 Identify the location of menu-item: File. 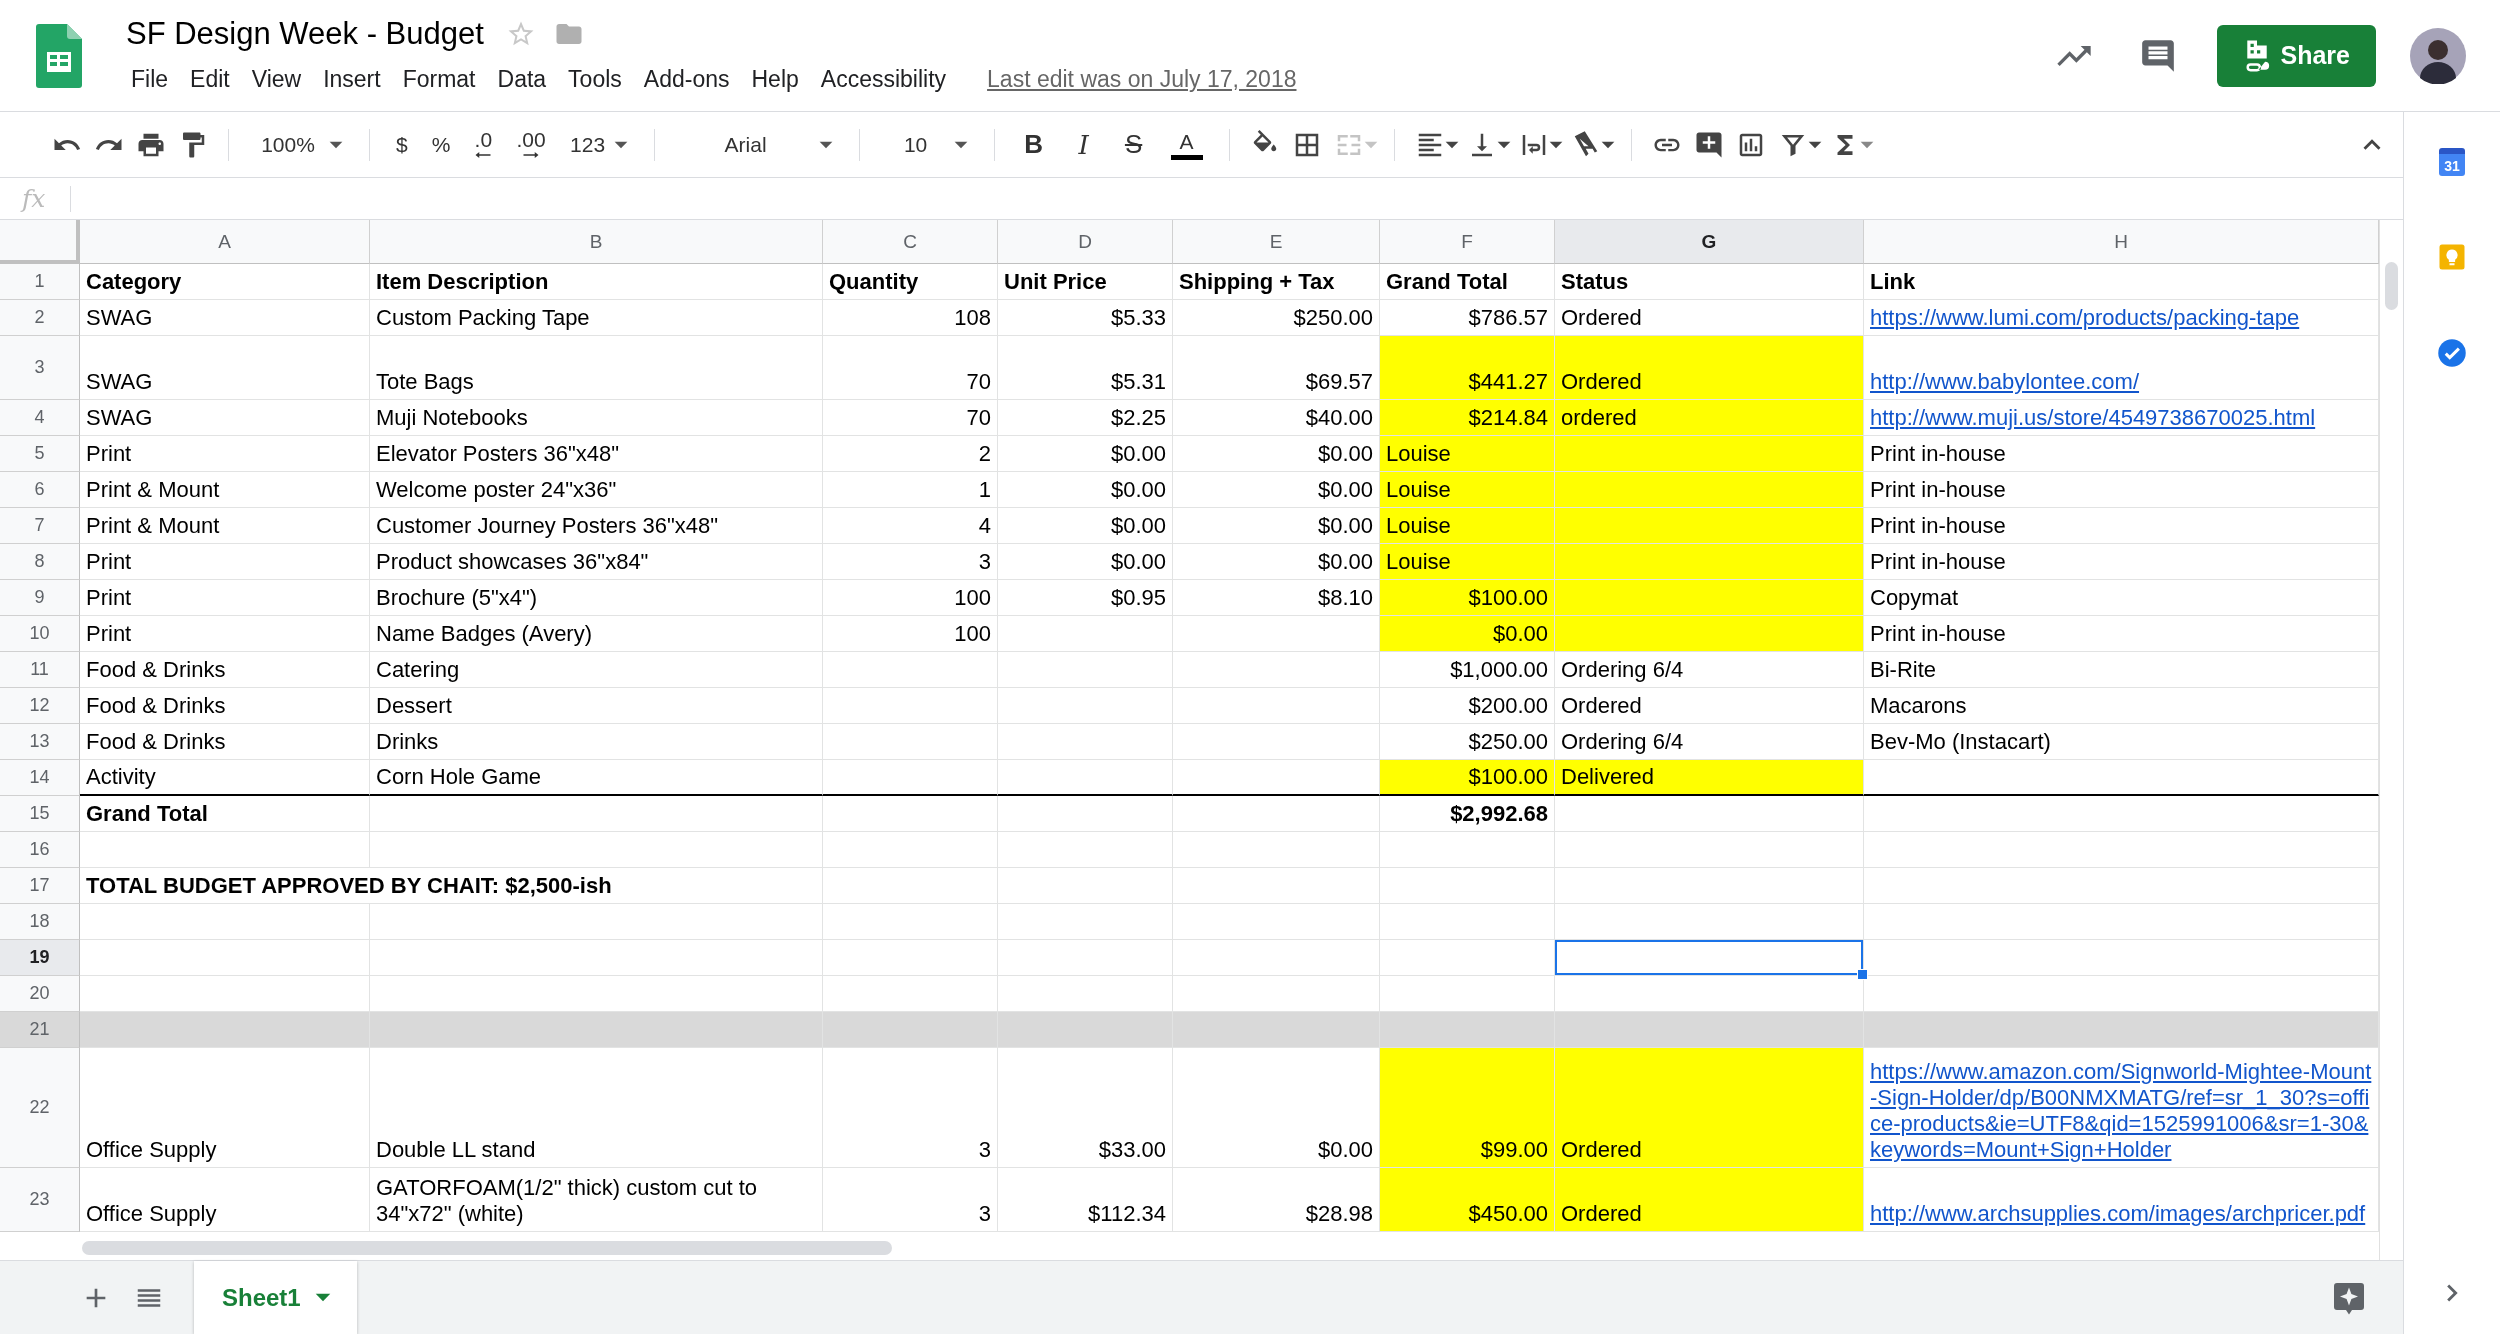
(150, 79).